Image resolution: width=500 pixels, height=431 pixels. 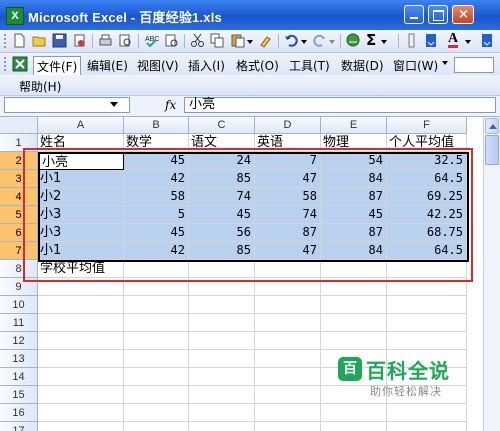 What do you see at coordinates (19, 143) in the screenshot?
I see `row-header-1: 1` at bounding box center [19, 143].